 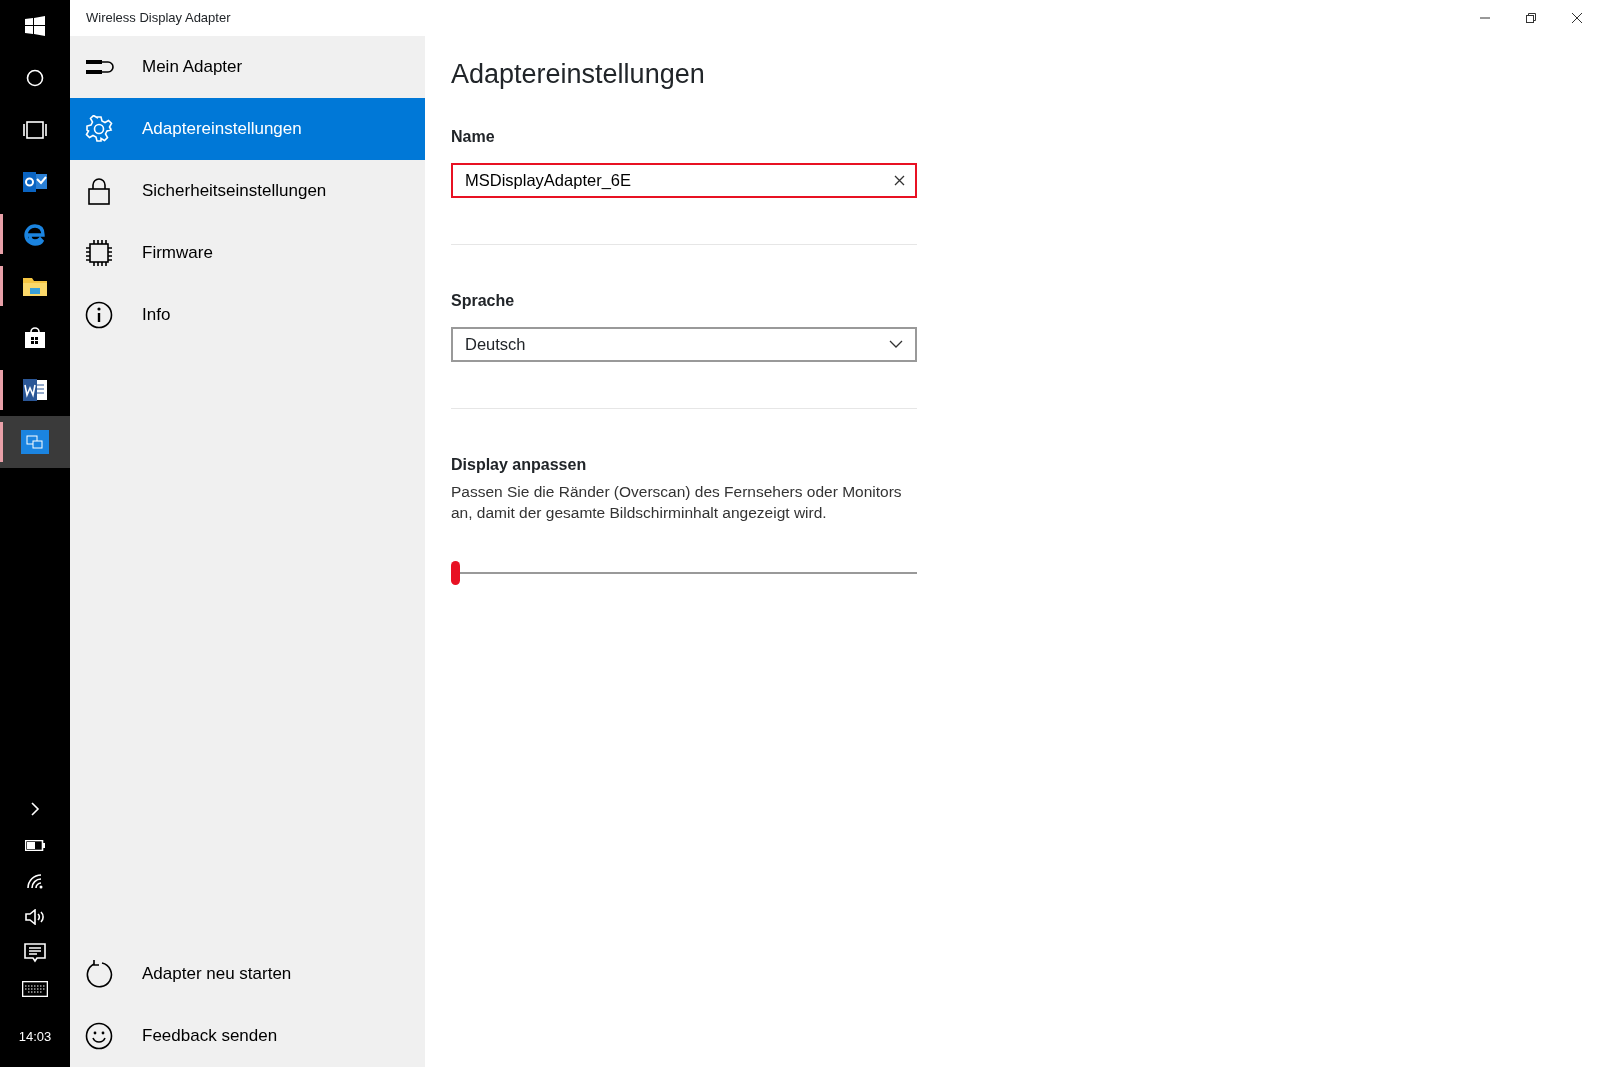 What do you see at coordinates (247, 974) in the screenshot?
I see `nav-item: Adapter neu starten` at bounding box center [247, 974].